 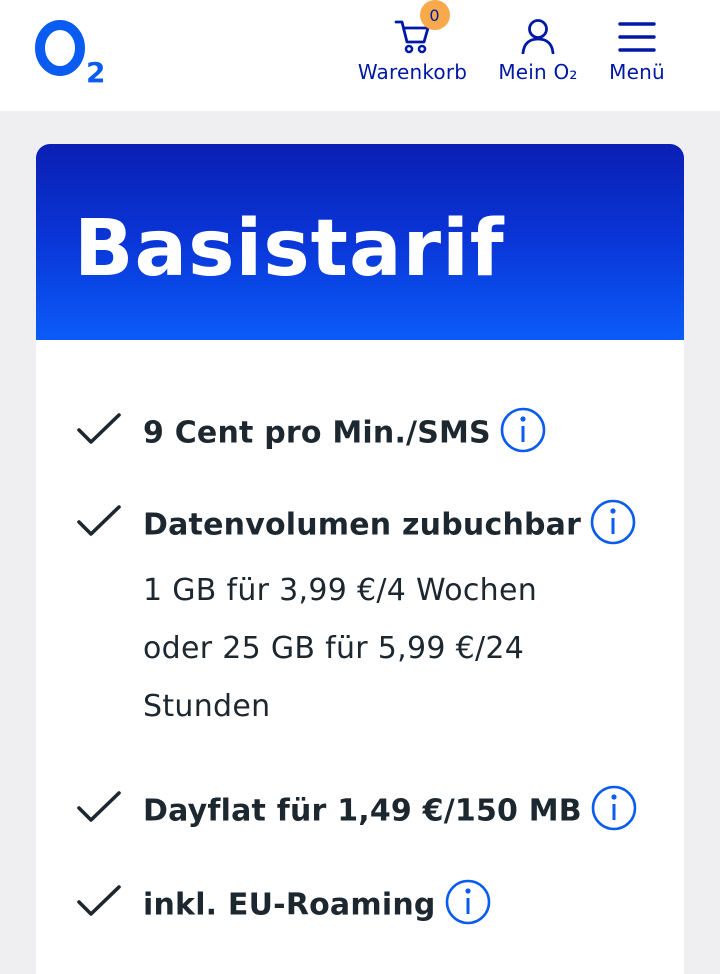 I want to click on feature-title: 9 Cent pro Min./SMS, so click(x=345, y=430).